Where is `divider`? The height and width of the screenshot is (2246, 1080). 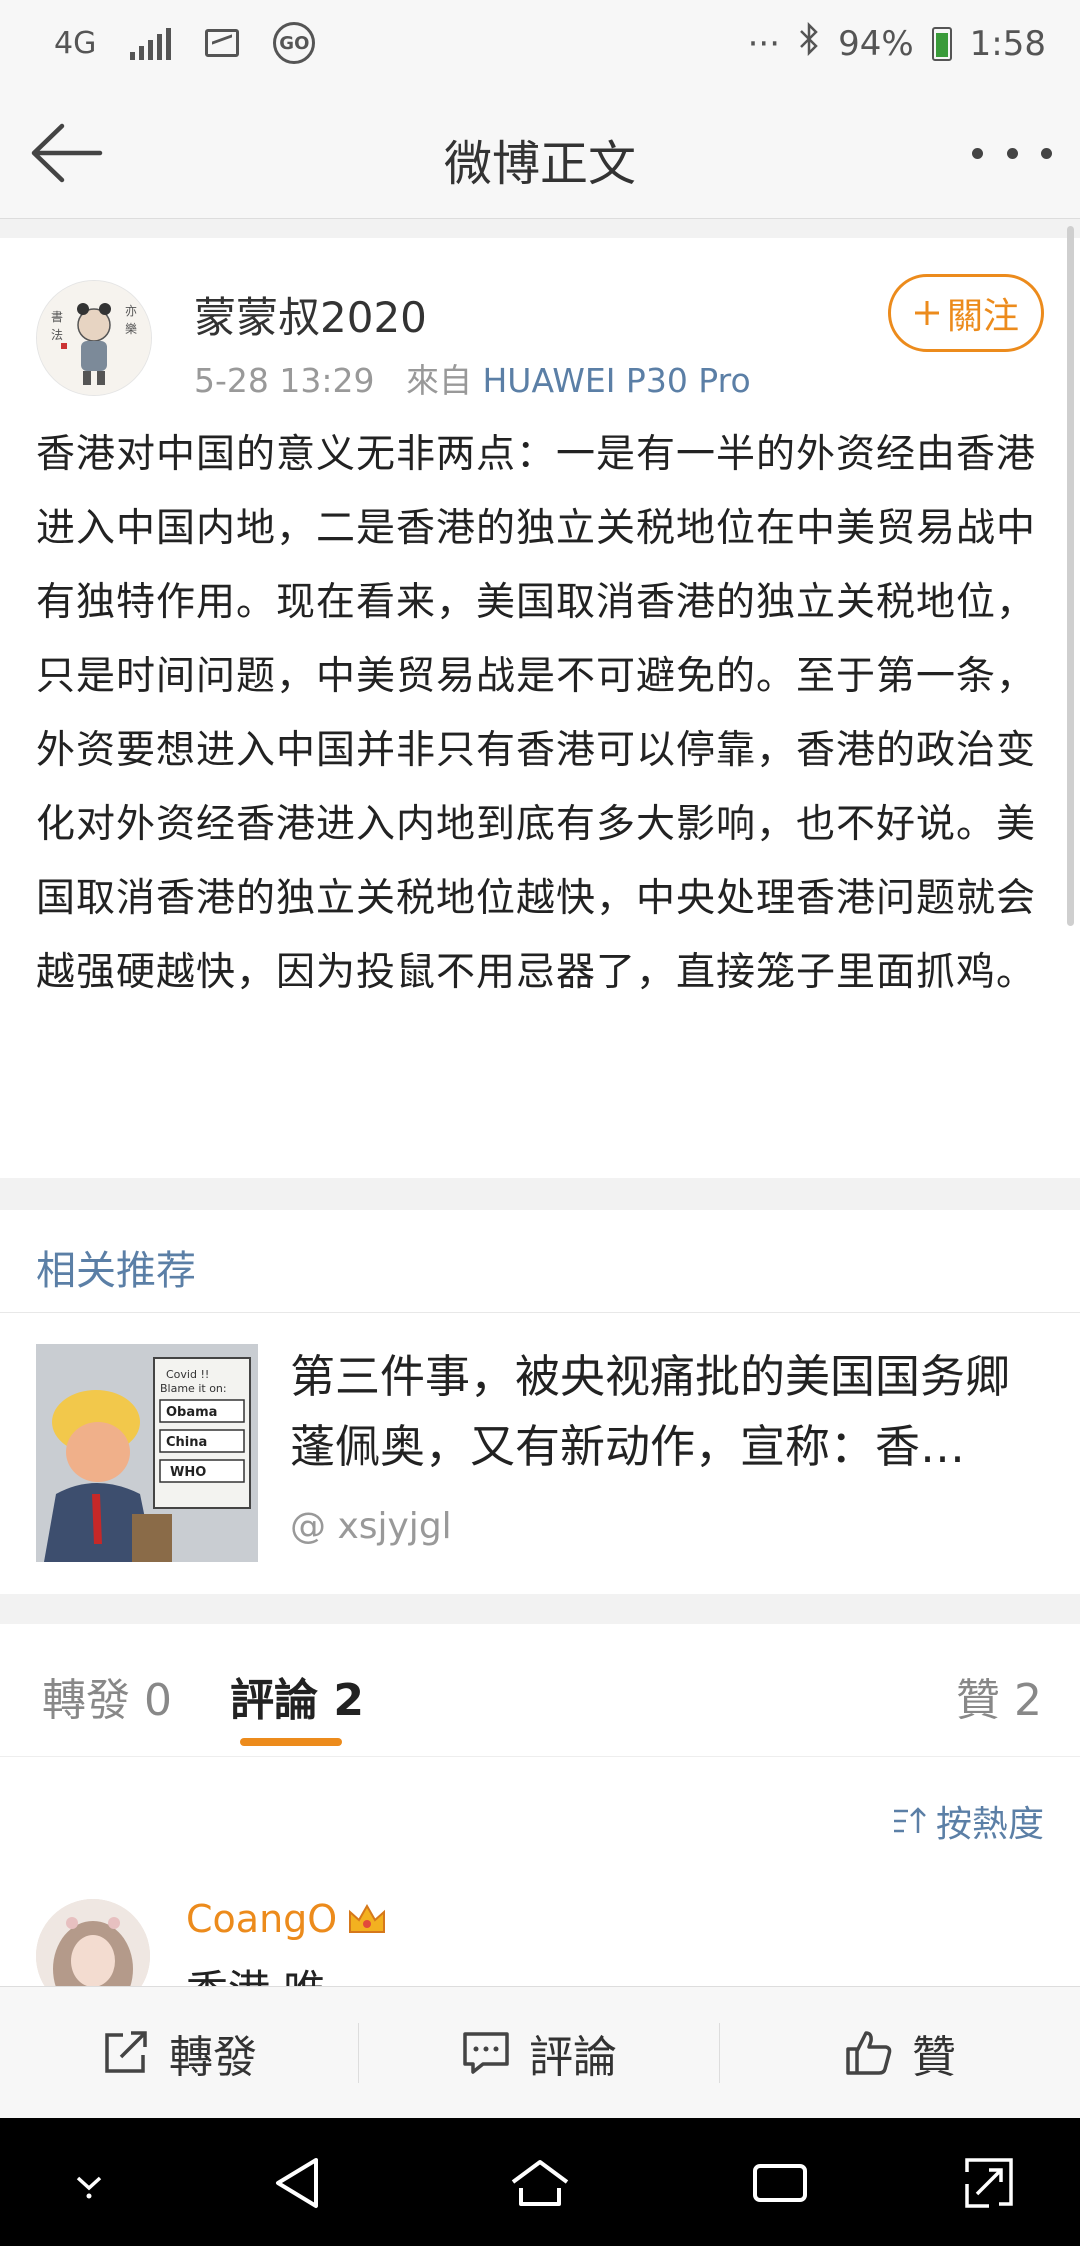 divider is located at coordinates (540, 1312).